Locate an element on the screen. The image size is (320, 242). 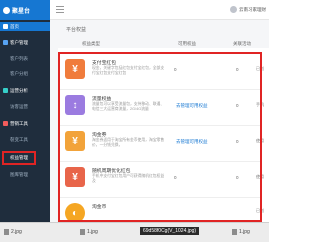
sidebar-item-label: 访客运营 is located at coordinates (19, 106).